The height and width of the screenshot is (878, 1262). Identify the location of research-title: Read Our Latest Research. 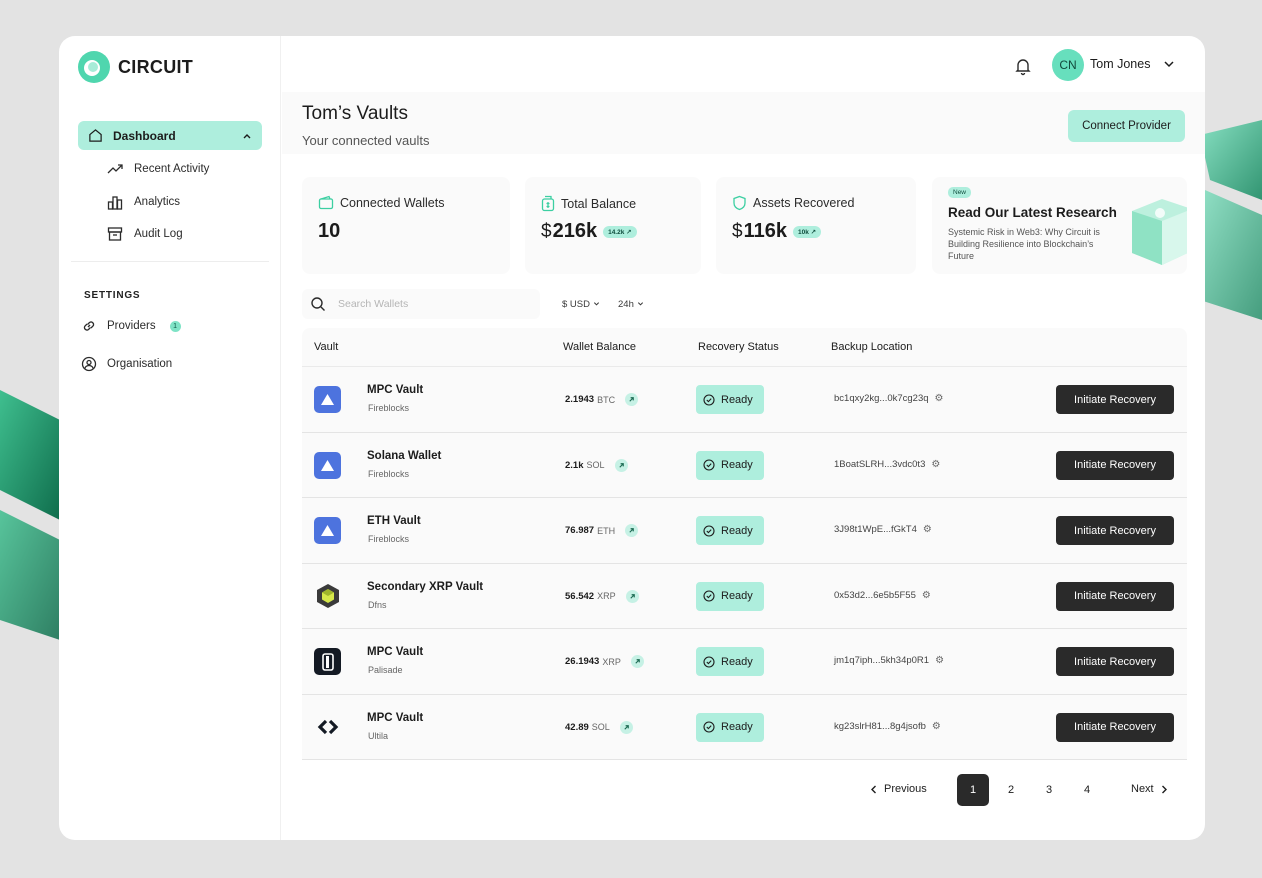
(1032, 212).